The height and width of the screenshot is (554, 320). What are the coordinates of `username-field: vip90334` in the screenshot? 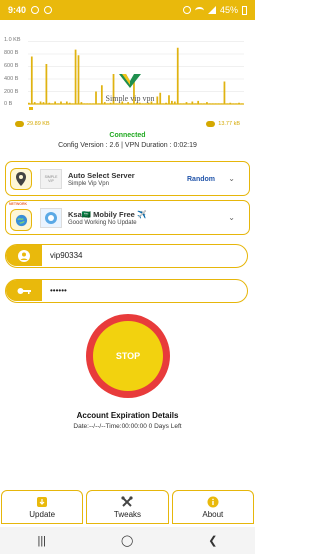 It's located at (126, 256).